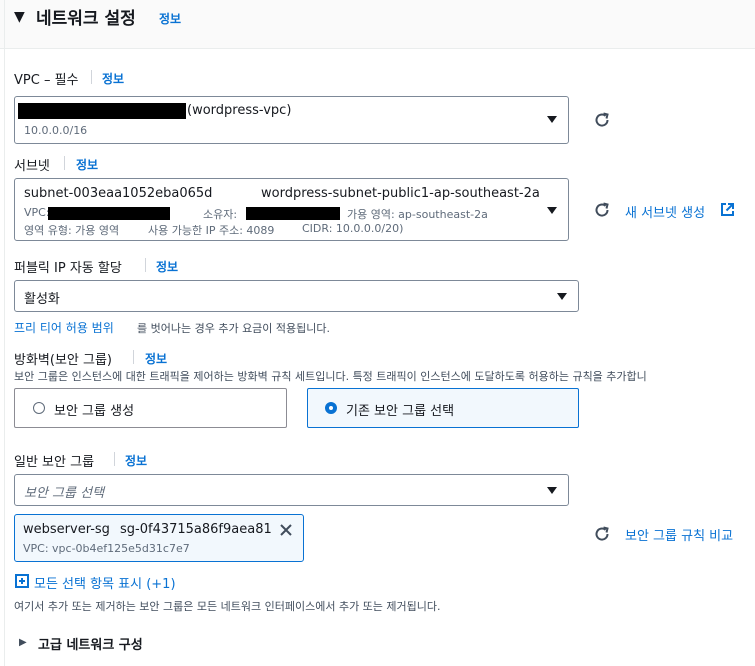 The height and width of the screenshot is (666, 755). Describe the element at coordinates (602, 534) in the screenshot. I see `refresh-security-group-icon` at that location.